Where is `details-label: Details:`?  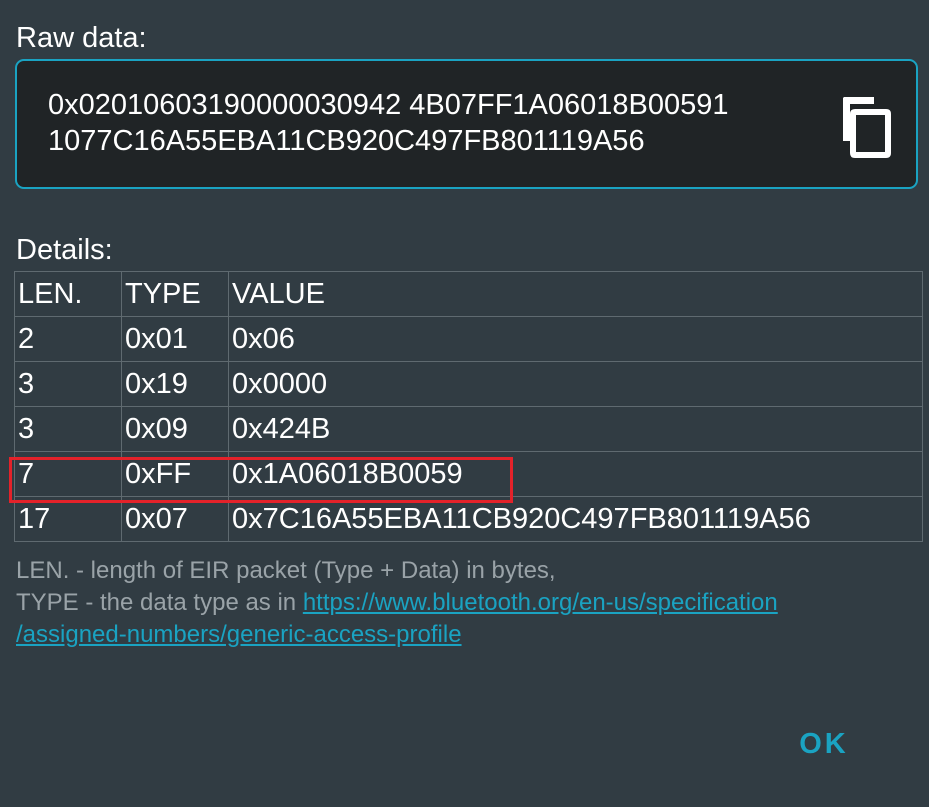
details-label: Details: is located at coordinates (64, 250).